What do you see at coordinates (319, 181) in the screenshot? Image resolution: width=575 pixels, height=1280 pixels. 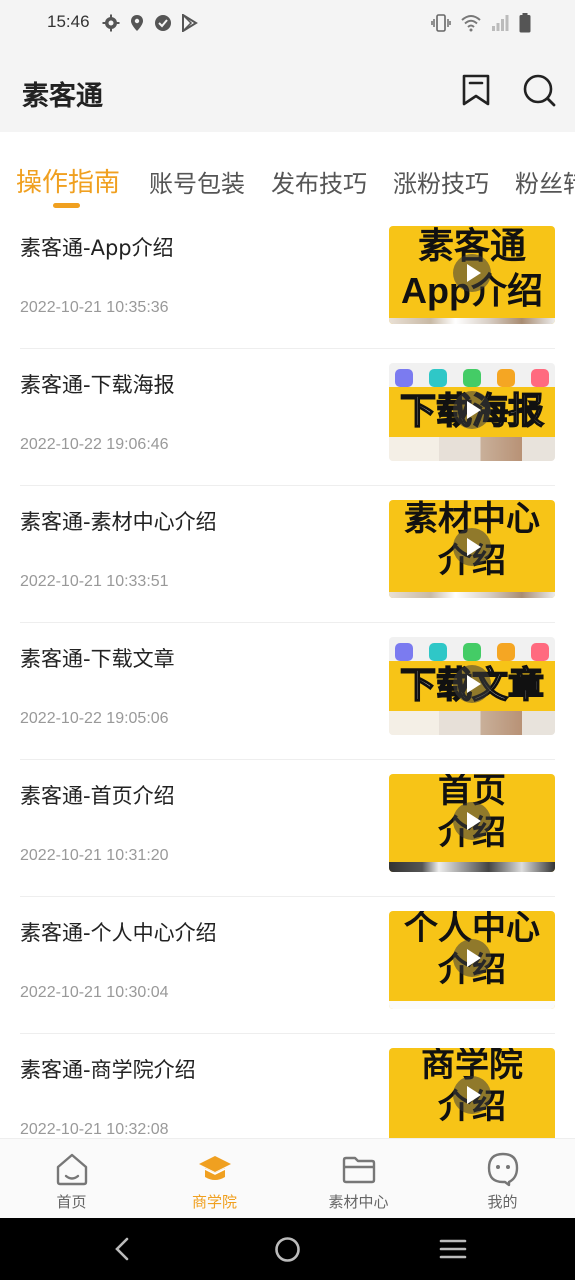 I see `tab-publishing-tips: 发布技巧` at bounding box center [319, 181].